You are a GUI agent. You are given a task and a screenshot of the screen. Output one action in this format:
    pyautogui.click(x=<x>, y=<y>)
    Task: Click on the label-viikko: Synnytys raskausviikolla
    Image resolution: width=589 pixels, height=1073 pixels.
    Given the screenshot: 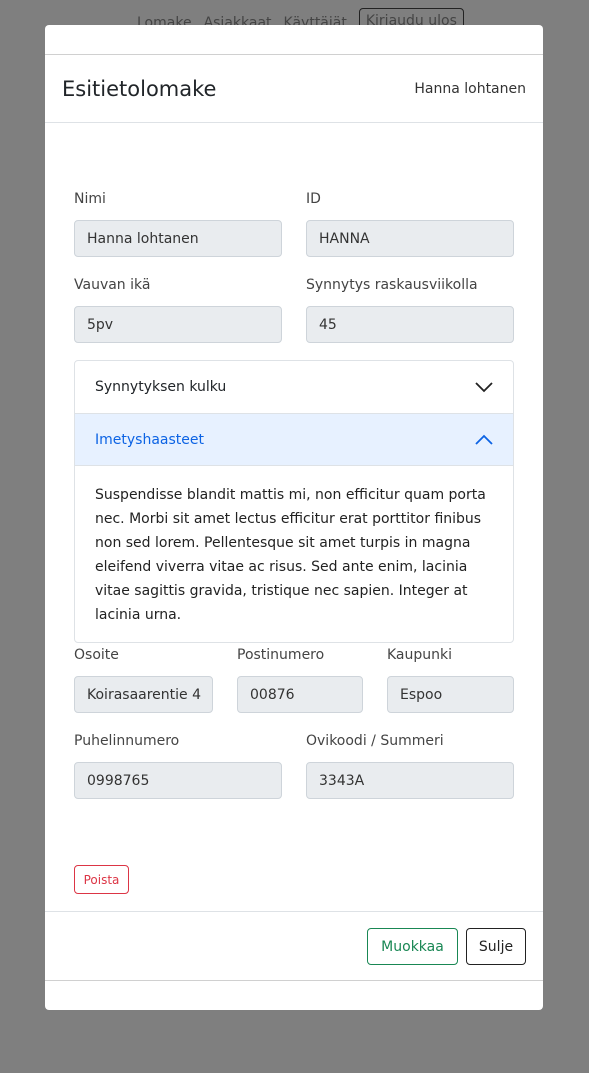 What is the action you would take?
    pyautogui.click(x=392, y=285)
    